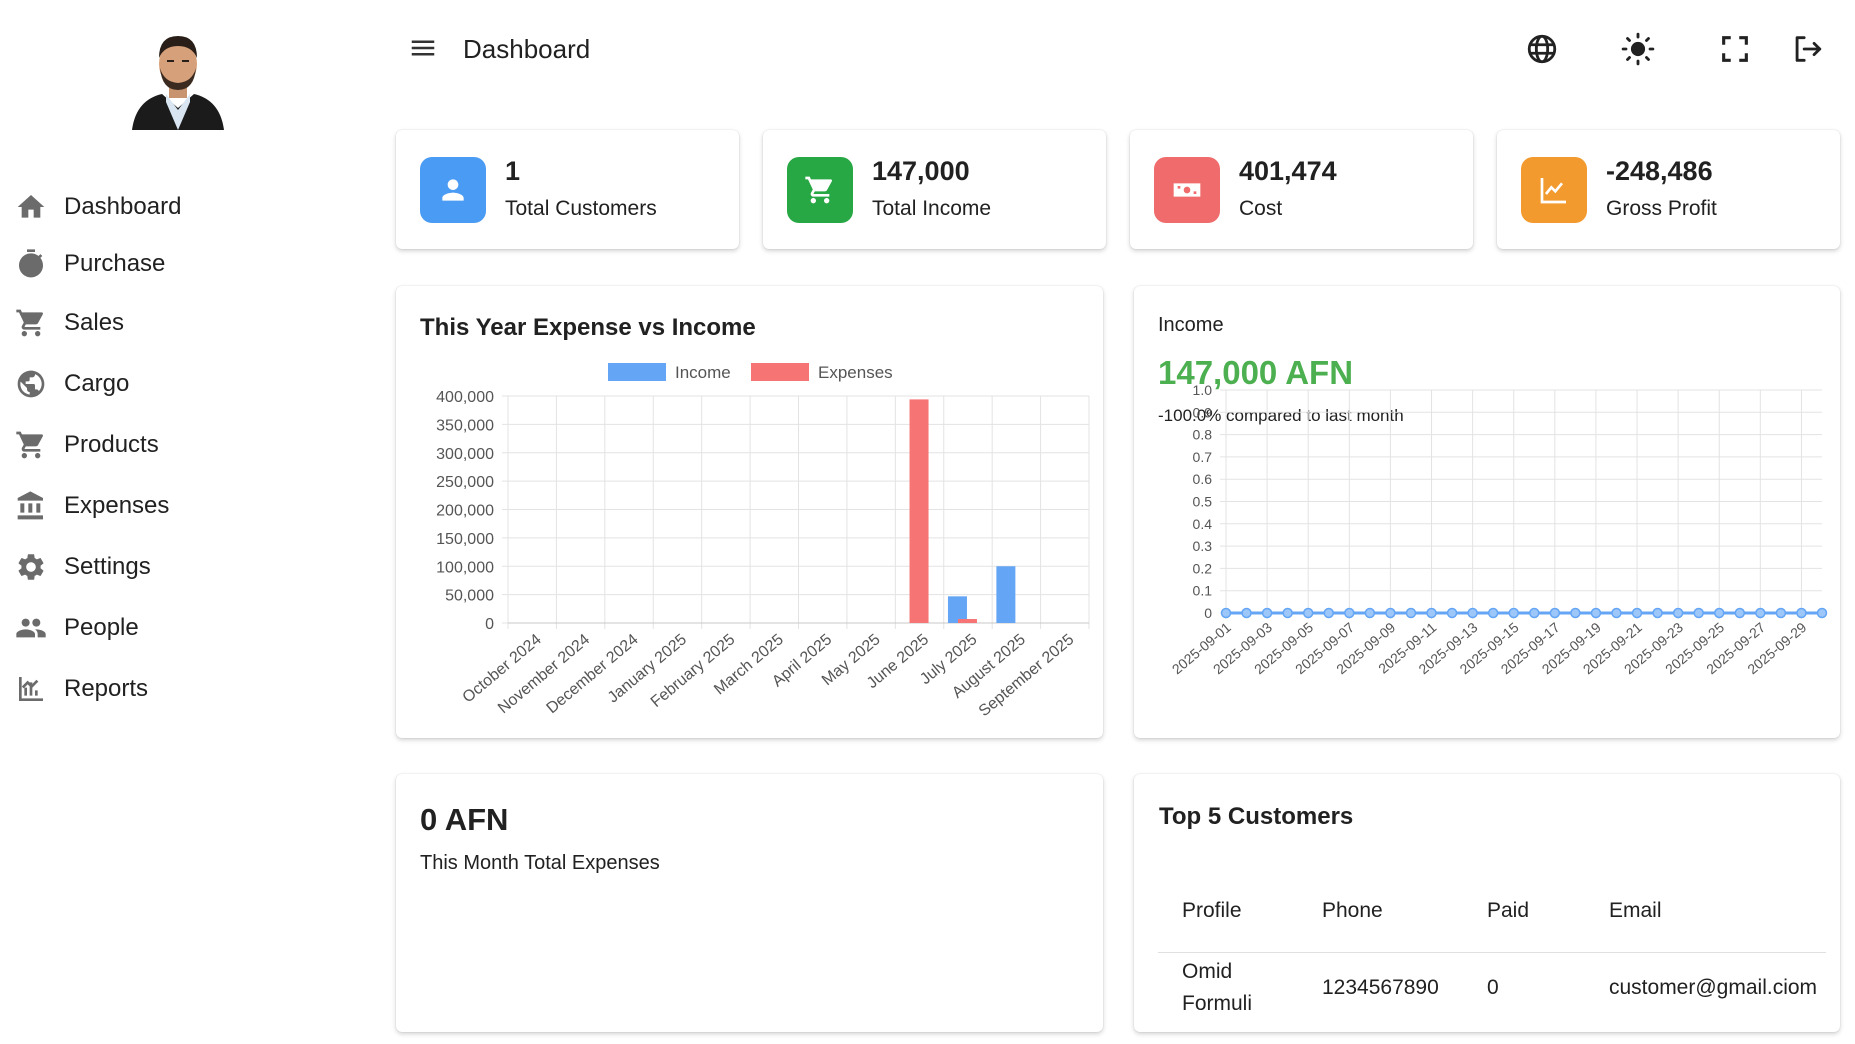  Describe the element at coordinates (97, 383) in the screenshot. I see `sidebar-item-label: Cargo` at that location.